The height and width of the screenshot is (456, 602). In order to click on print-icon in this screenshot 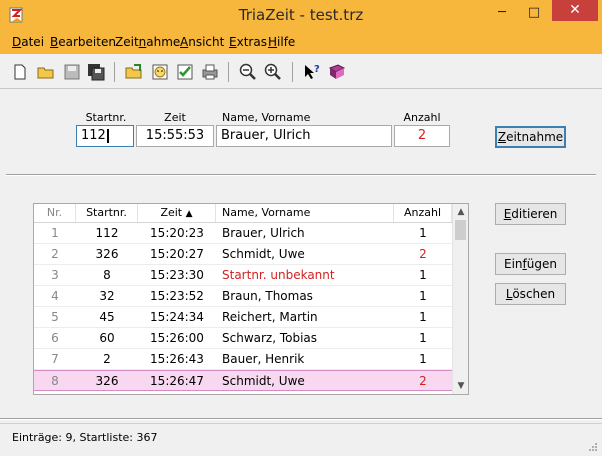, I will do `click(210, 72)`.